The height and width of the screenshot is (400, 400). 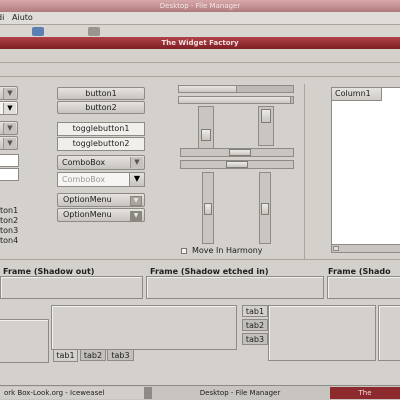 What do you see at coordinates (336, 248) in the screenshot?
I see `scroll-left-icon` at bounding box center [336, 248].